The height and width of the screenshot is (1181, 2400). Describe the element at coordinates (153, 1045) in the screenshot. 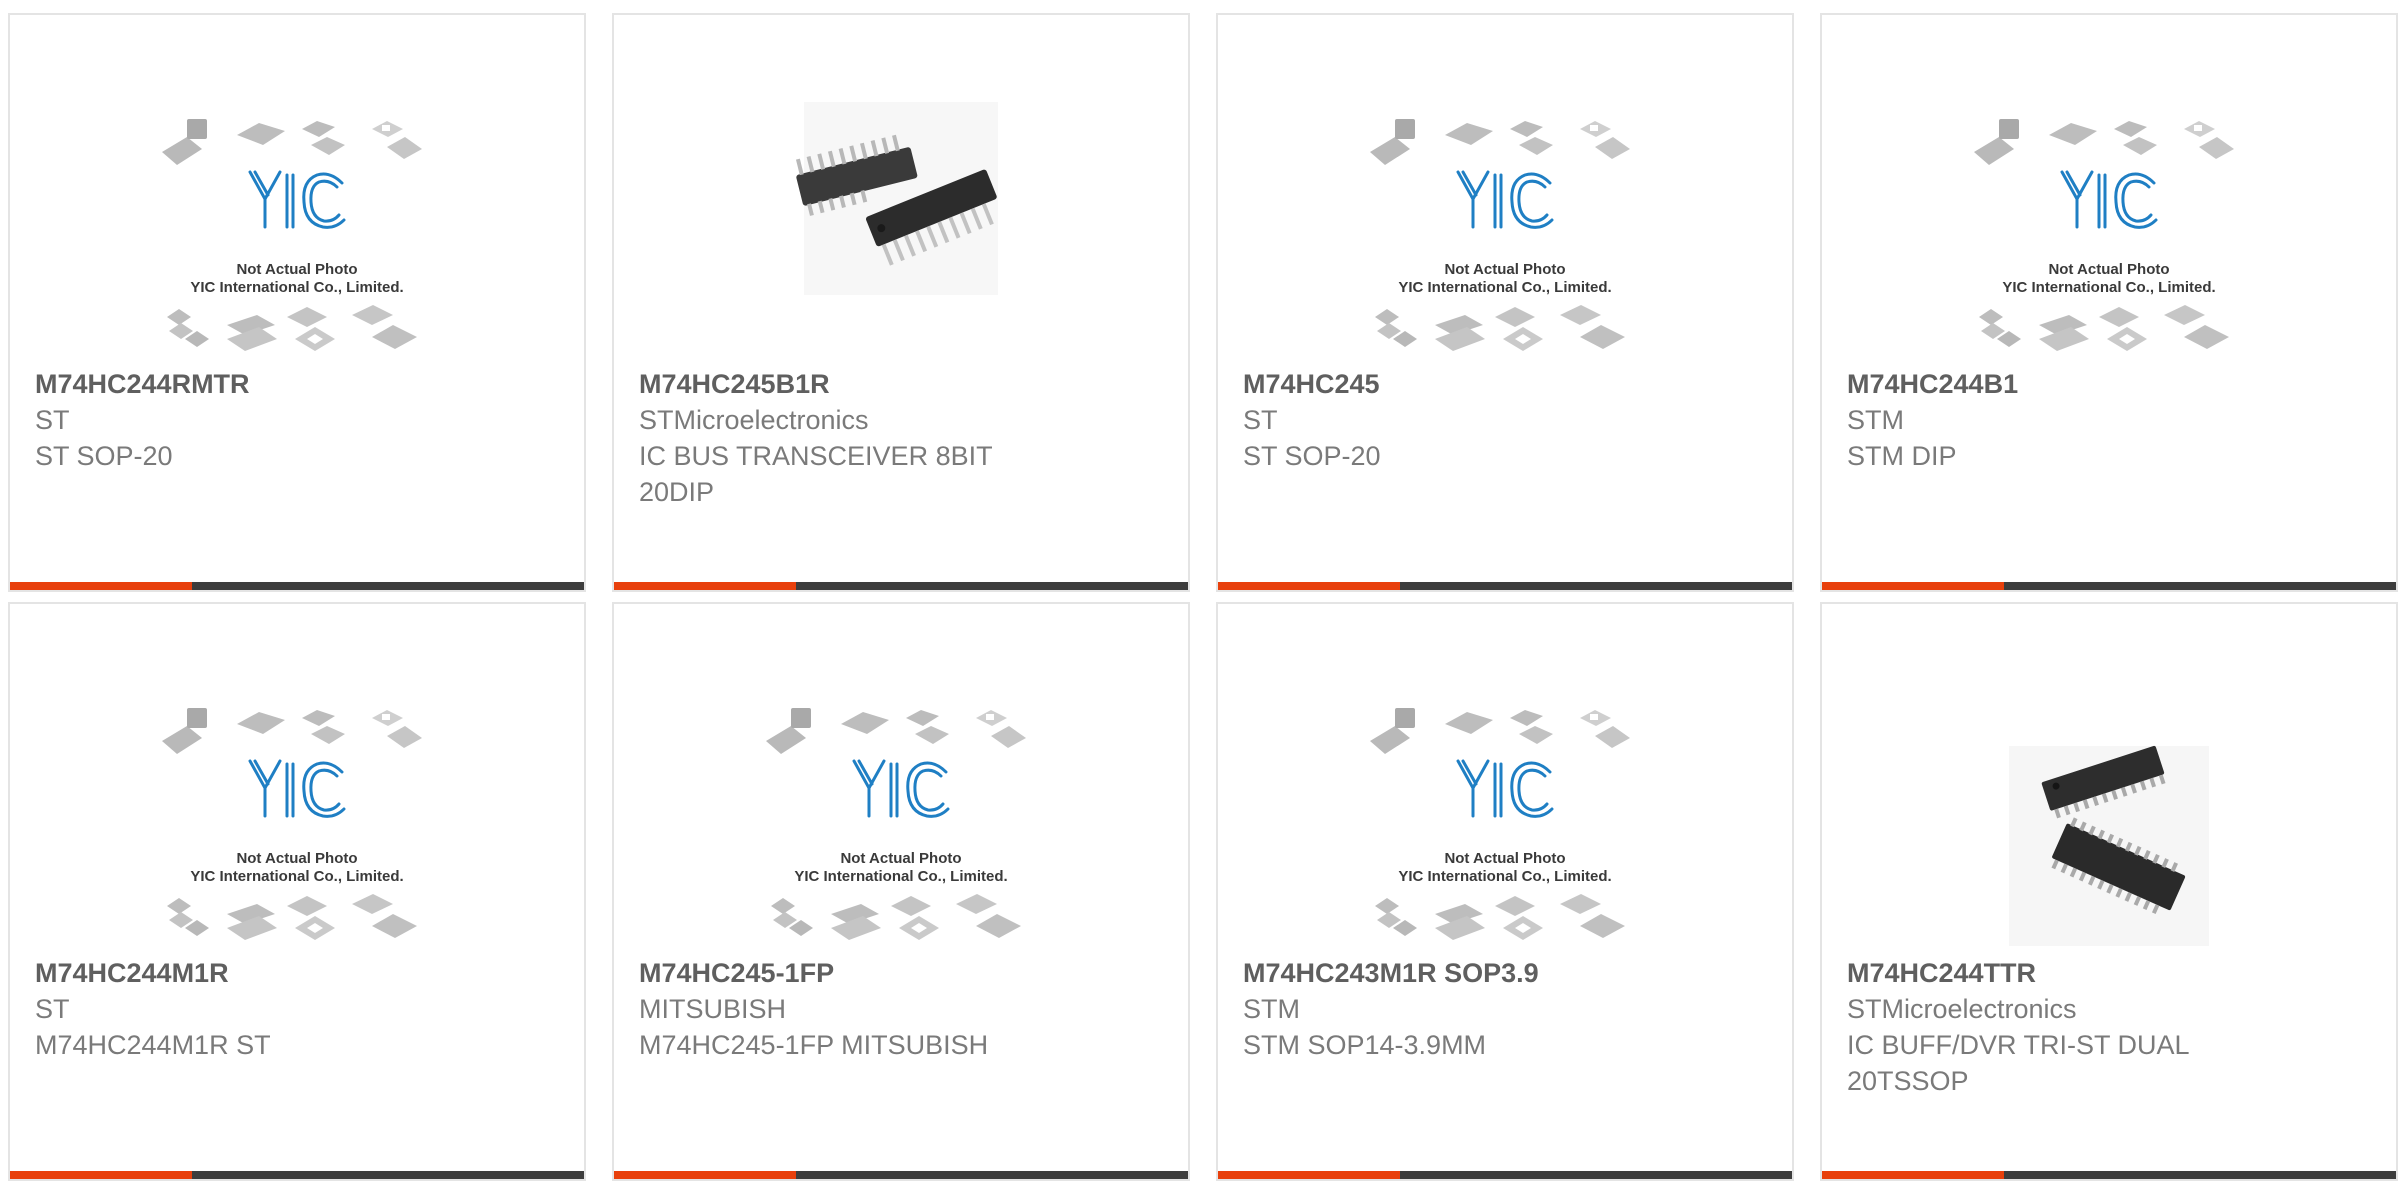

I see `description: M74HC244M1R ST` at that location.